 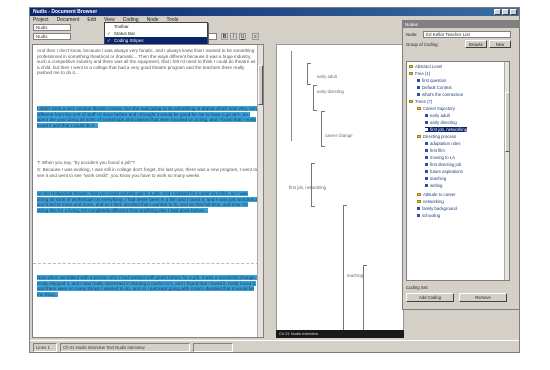 I want to click on view-menu-toolbar: Toolbar, so click(x=156, y=26).